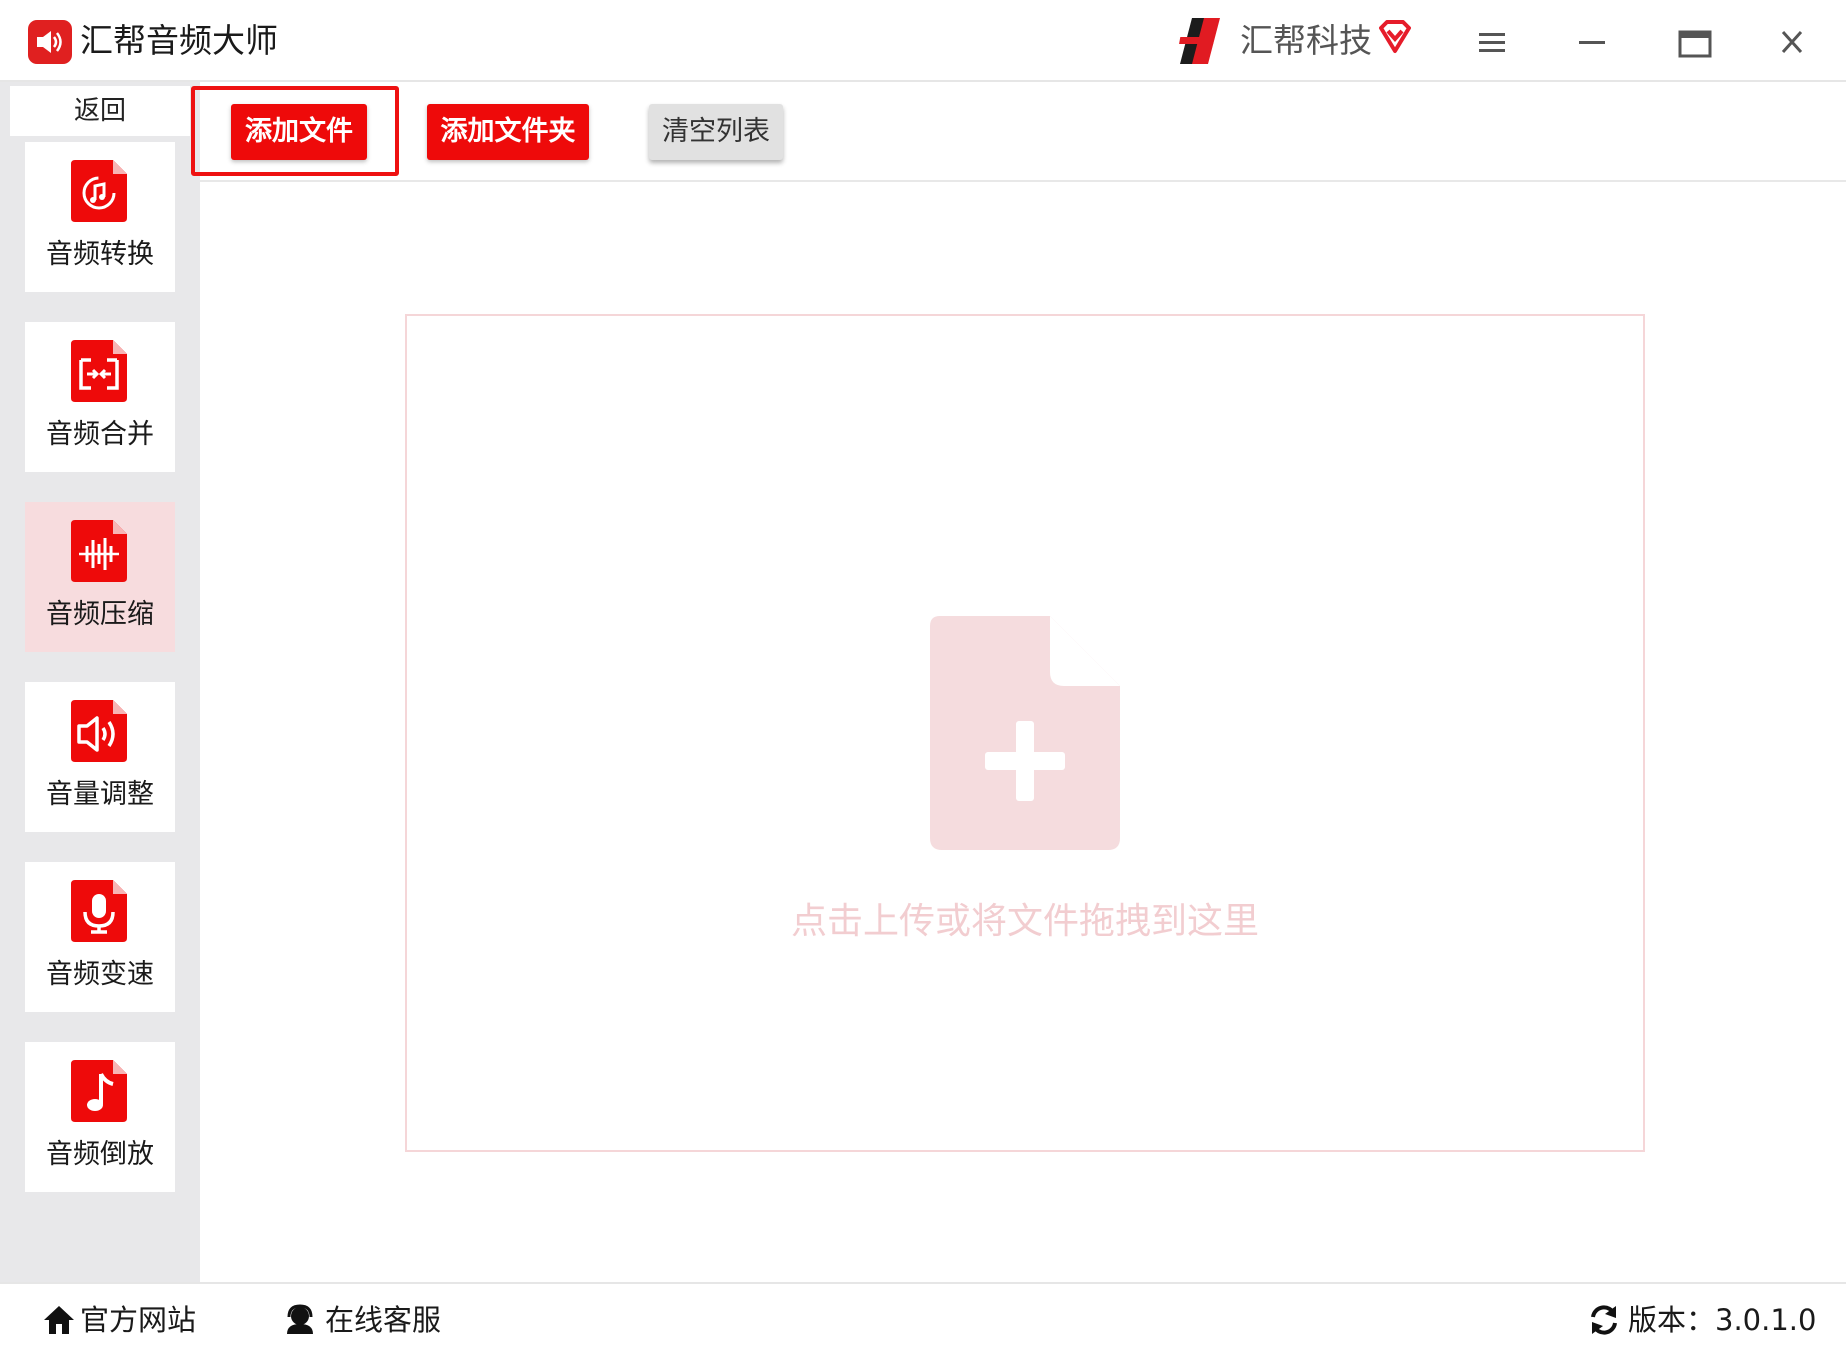 The height and width of the screenshot is (1352, 1846). Describe the element at coordinates (138, 1320) in the screenshot. I see `official-website-label: 官方网站` at that location.